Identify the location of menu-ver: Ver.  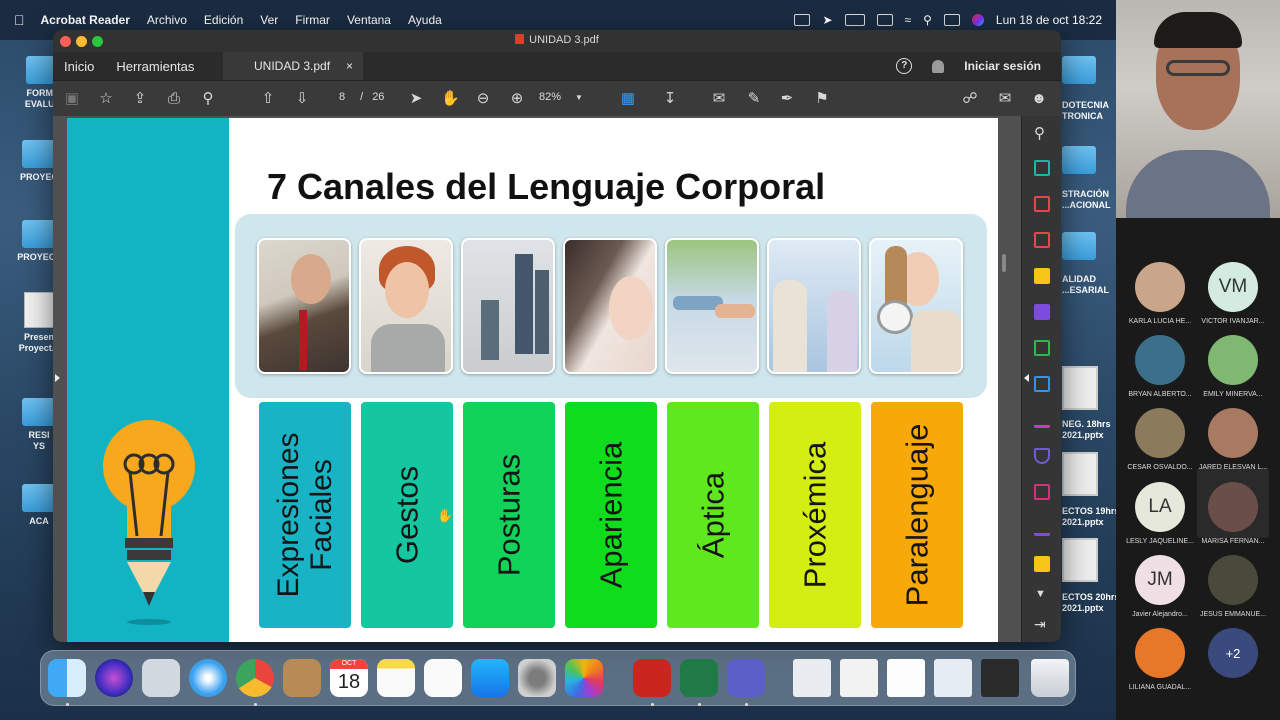
(269, 20).